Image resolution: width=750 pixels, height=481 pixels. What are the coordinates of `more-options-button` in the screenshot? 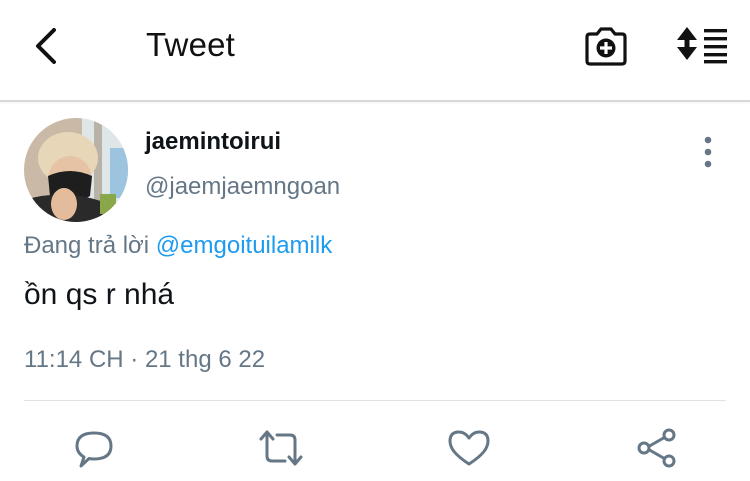 It's located at (708, 152).